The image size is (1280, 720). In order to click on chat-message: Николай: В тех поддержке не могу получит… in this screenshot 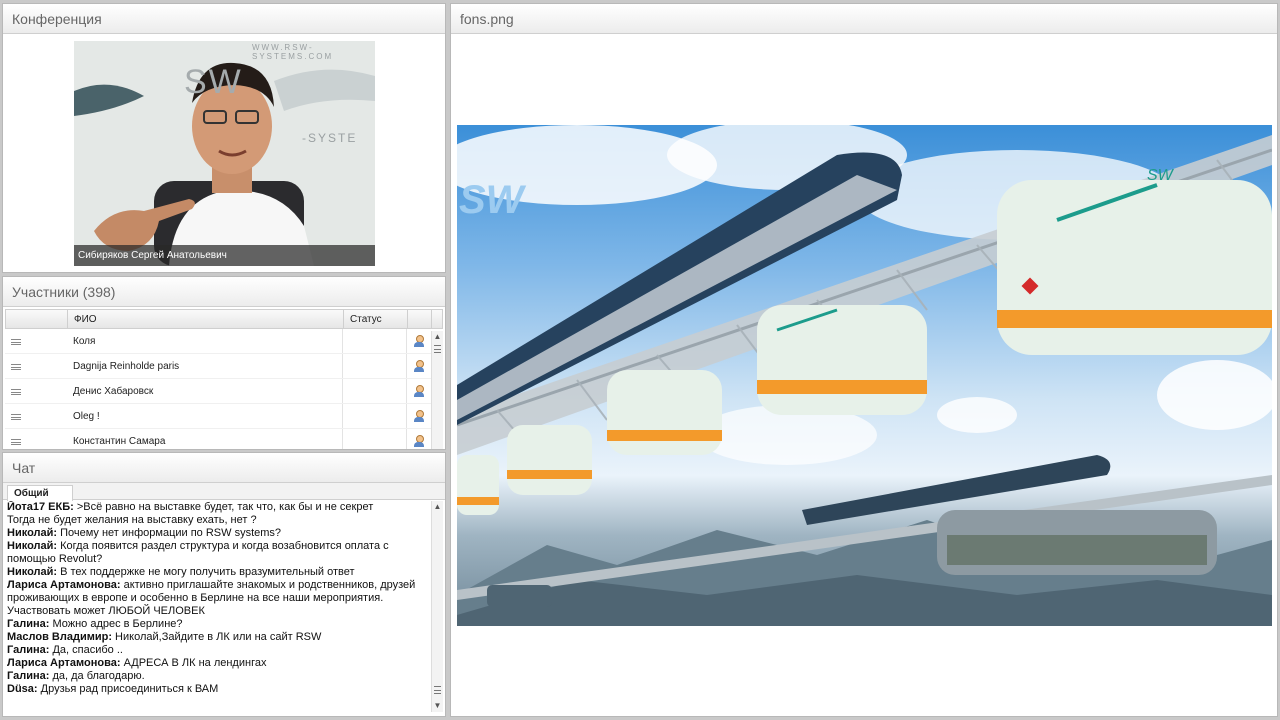, I will do `click(181, 572)`.